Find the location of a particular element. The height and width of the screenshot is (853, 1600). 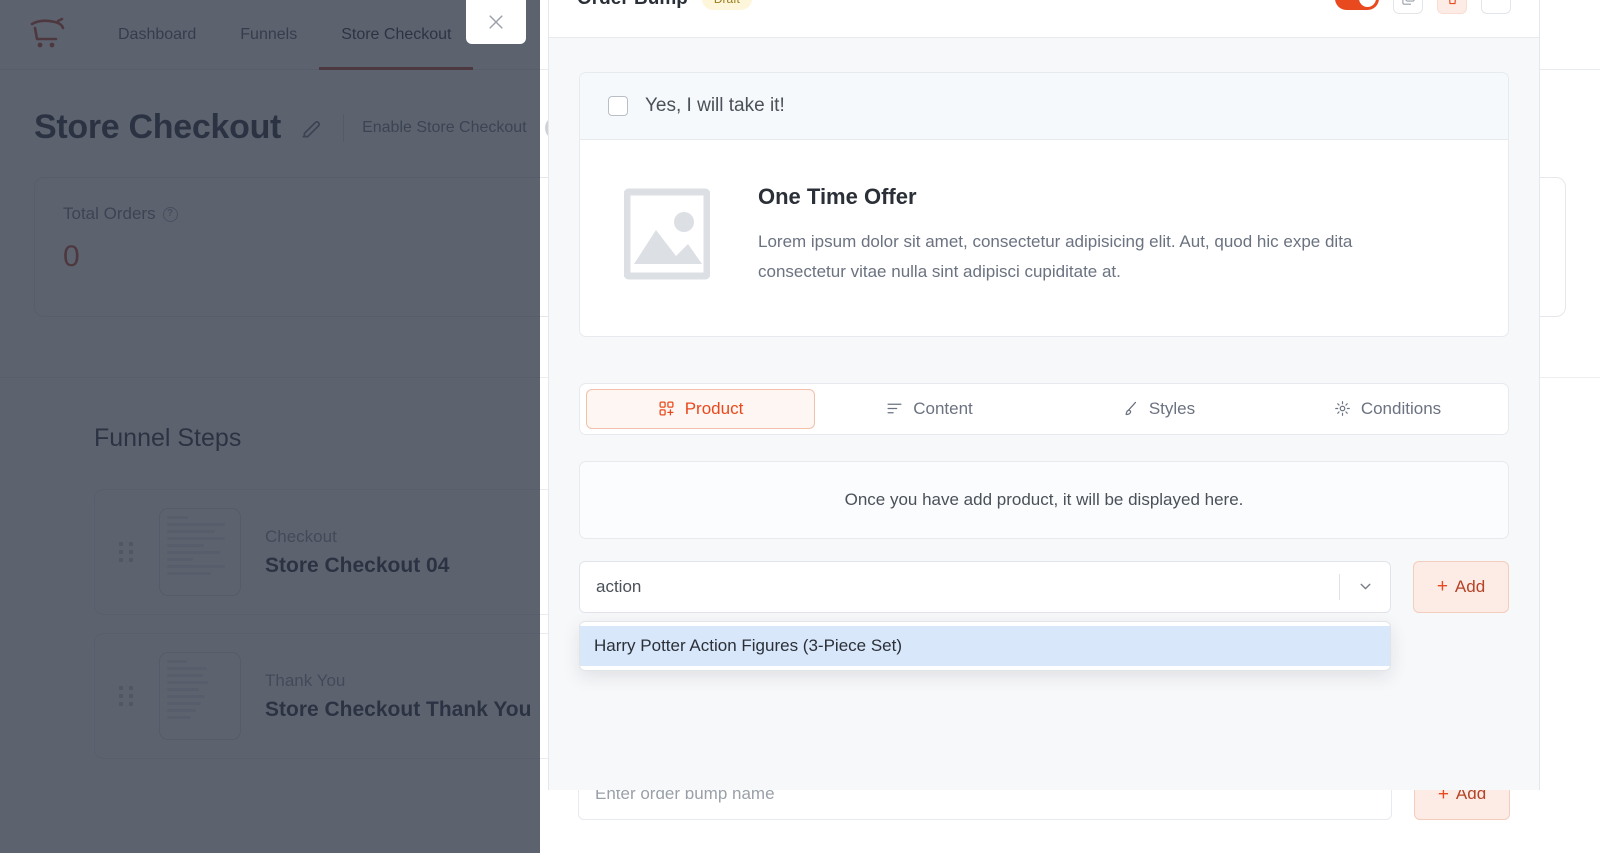

tab-content: Content is located at coordinates (929, 409).